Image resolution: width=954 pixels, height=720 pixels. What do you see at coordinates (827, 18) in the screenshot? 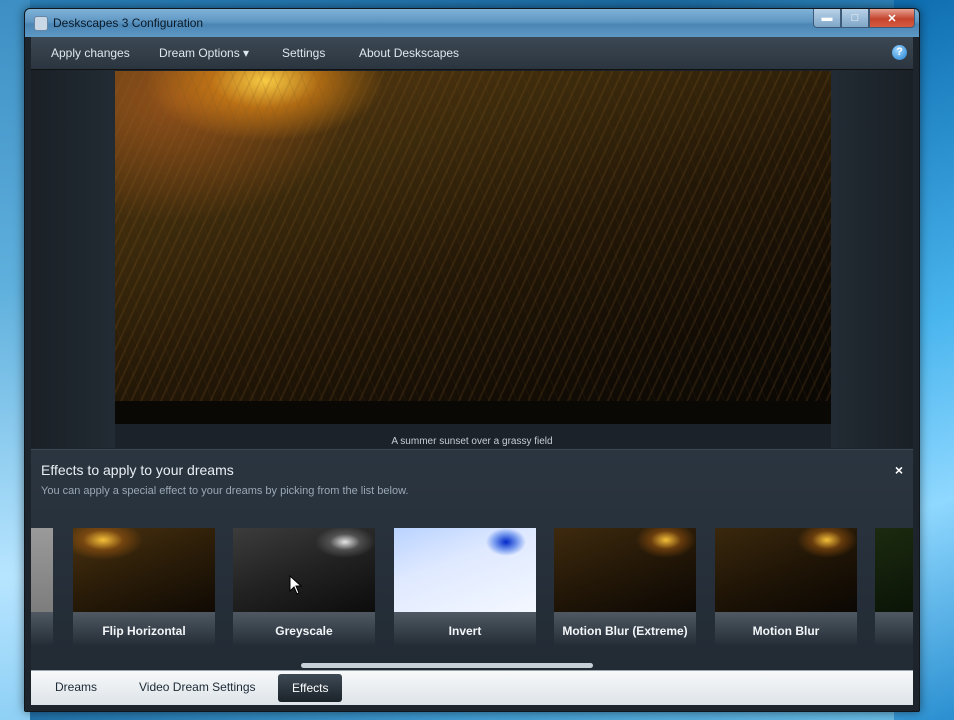
I see `minimize-button: ▬` at bounding box center [827, 18].